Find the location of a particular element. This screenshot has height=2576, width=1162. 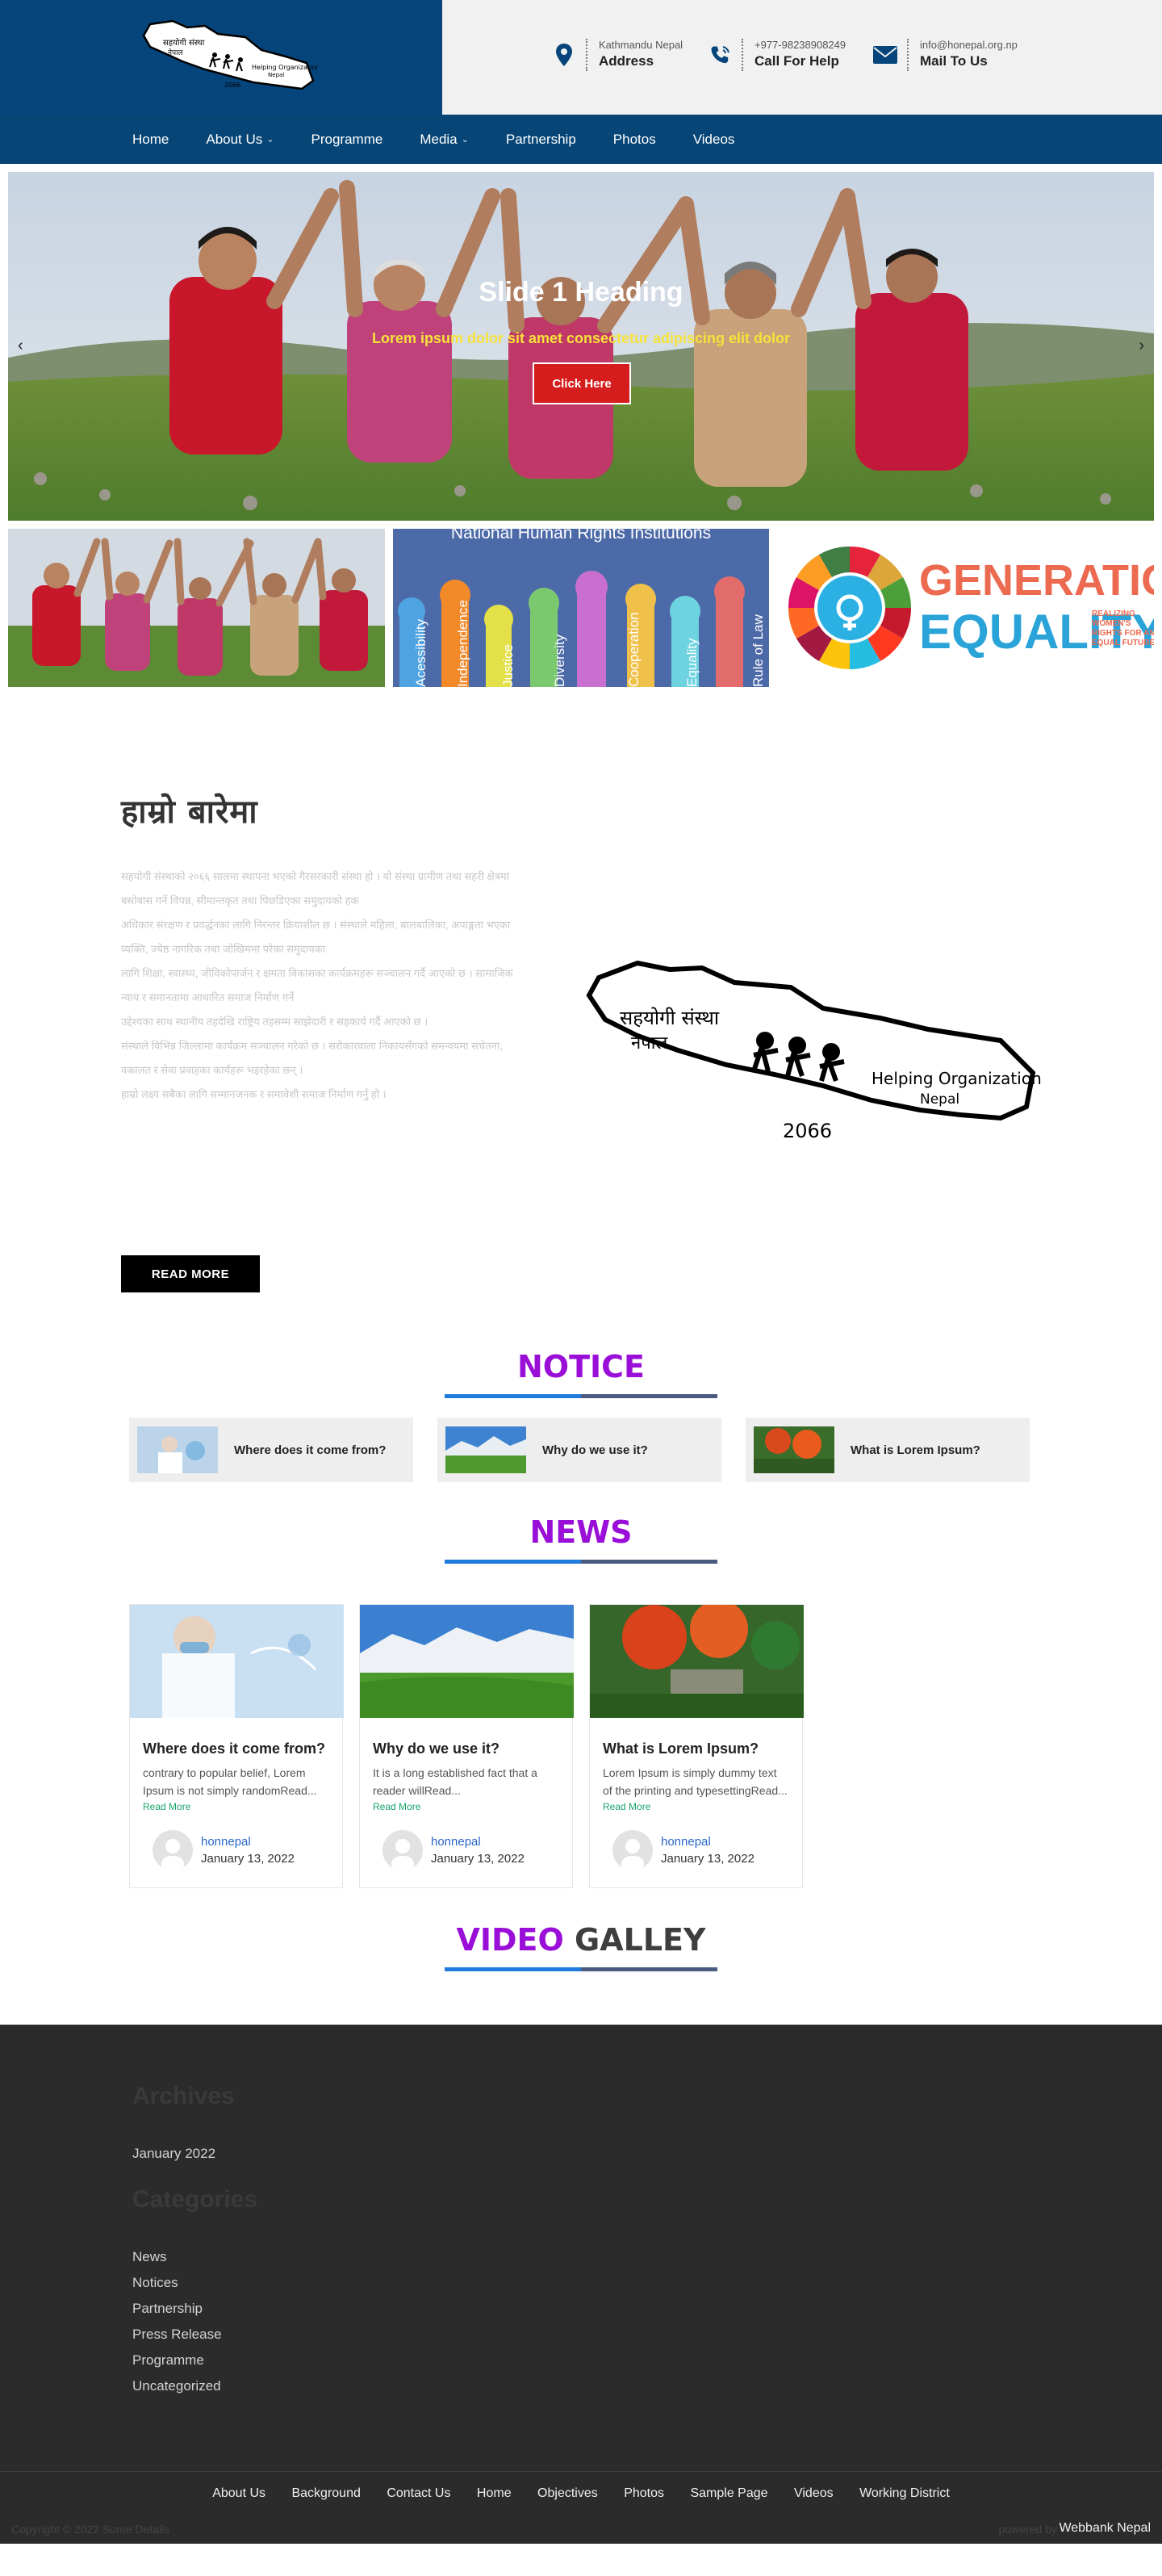

nav-media: Media ⌄ is located at coordinates (445, 140).